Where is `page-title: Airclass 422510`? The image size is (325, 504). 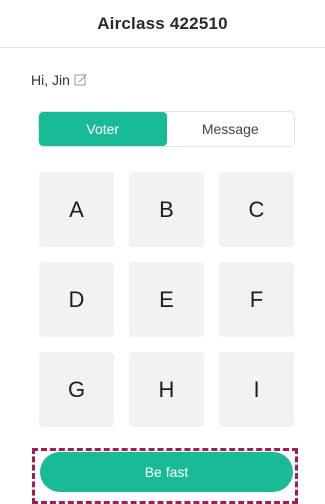 page-title: Airclass 422510 is located at coordinates (162, 23).